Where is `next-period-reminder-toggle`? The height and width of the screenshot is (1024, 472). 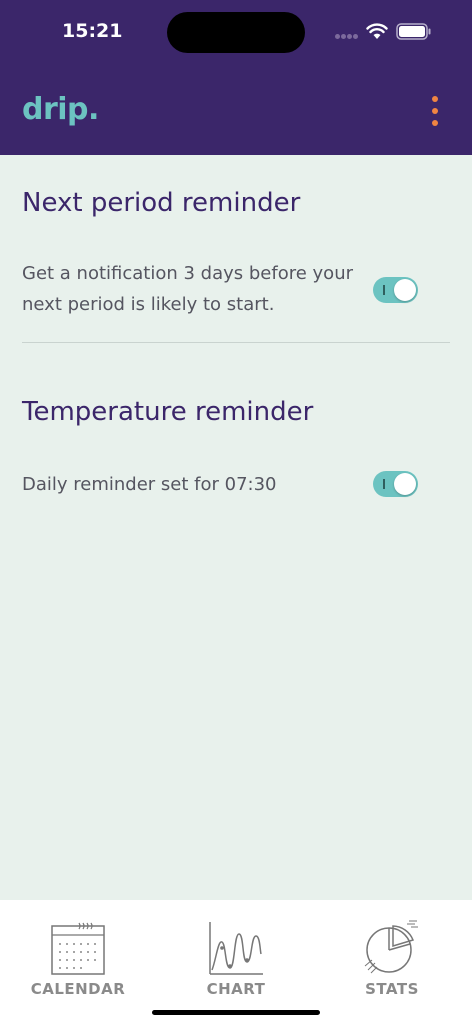
next-period-reminder-toggle is located at coordinates (395, 290).